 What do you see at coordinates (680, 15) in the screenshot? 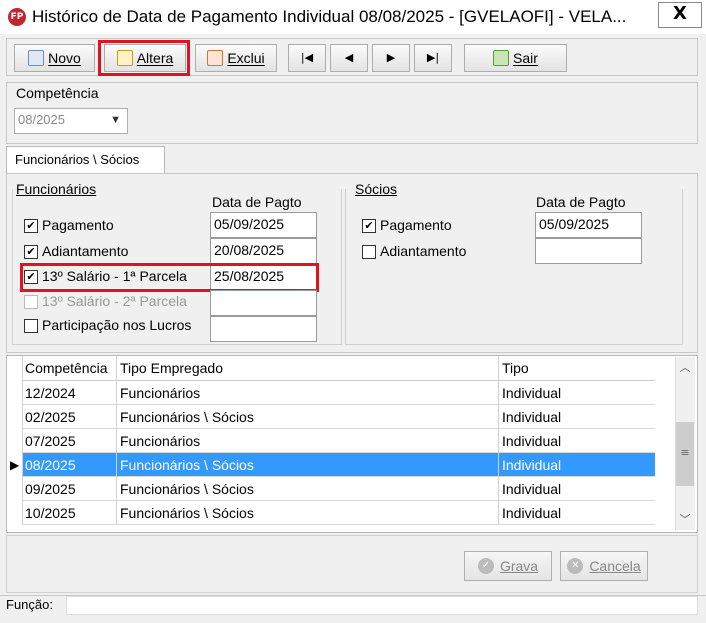
I see `close-button: X` at bounding box center [680, 15].